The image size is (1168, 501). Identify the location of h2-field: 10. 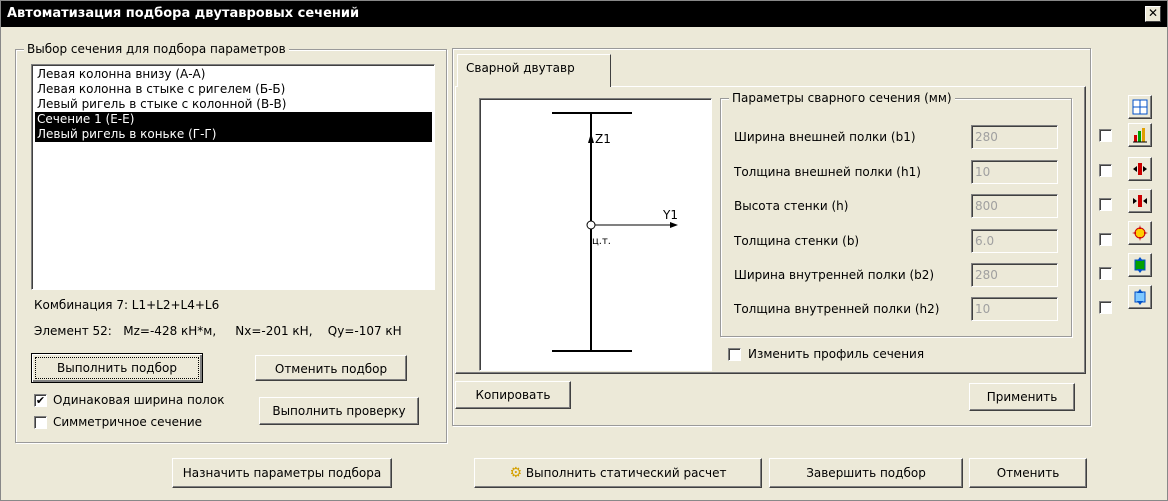
(1014, 309).